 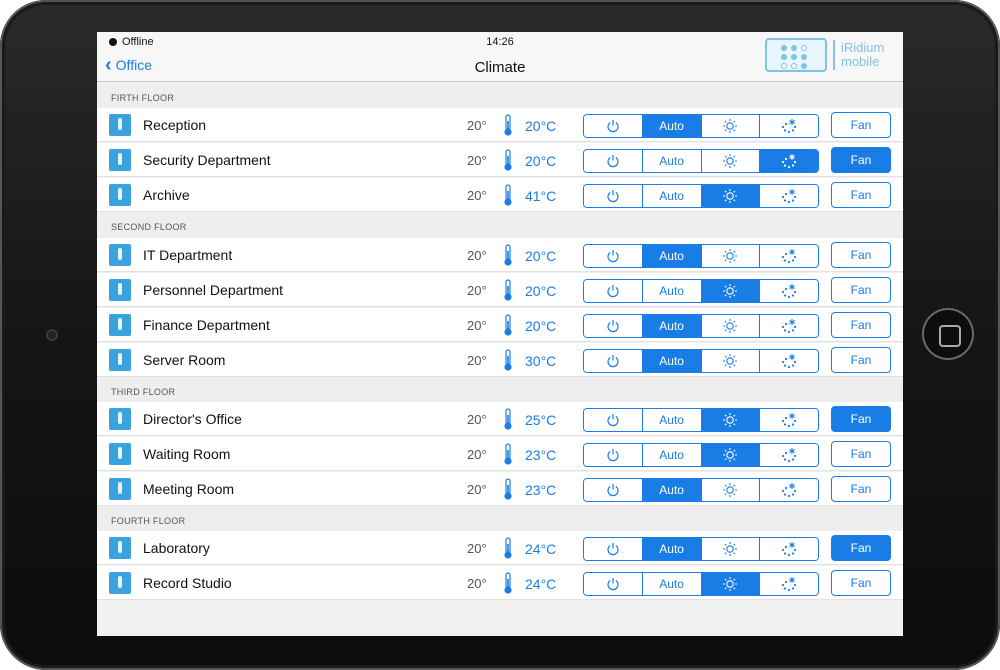 What do you see at coordinates (500, 454) in the screenshot?
I see `room-row: Waiting Room 20° 23°C Auto Fan` at bounding box center [500, 454].